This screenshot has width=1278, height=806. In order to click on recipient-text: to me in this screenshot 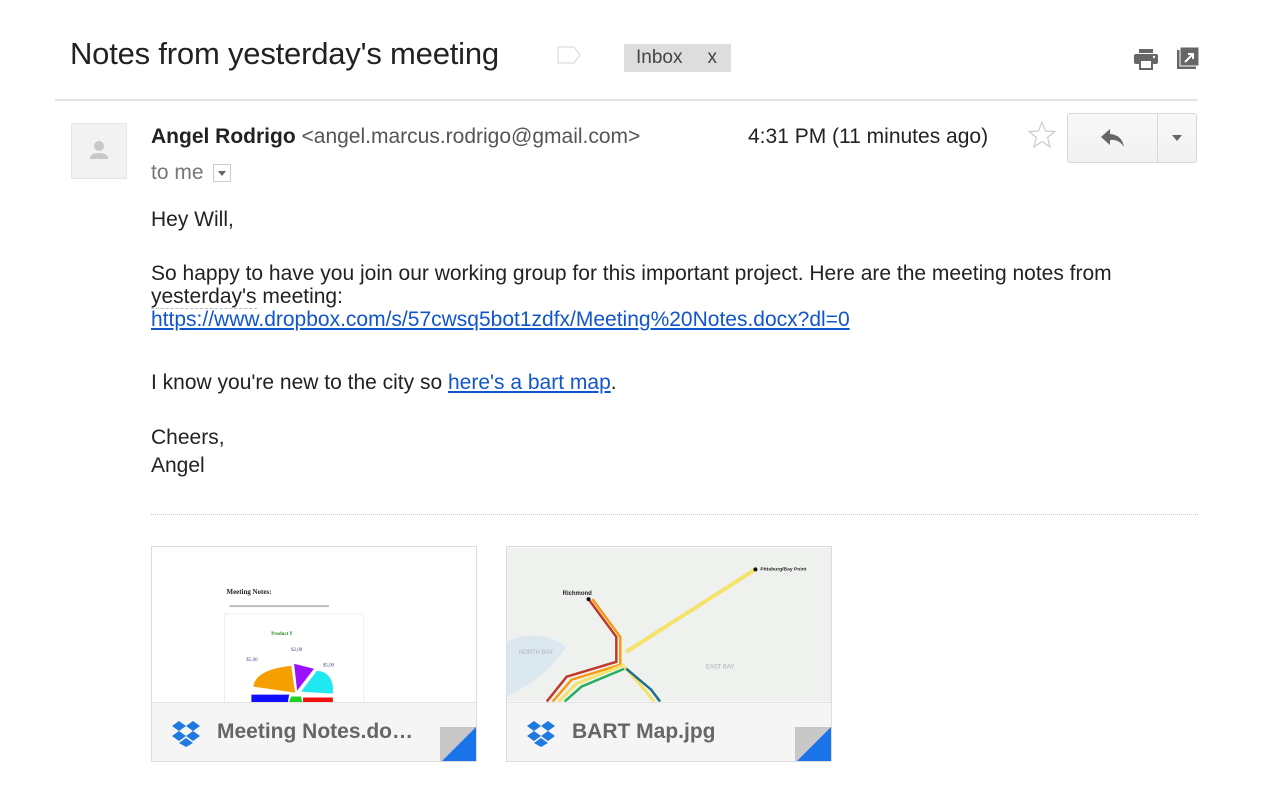, I will do `click(177, 172)`.